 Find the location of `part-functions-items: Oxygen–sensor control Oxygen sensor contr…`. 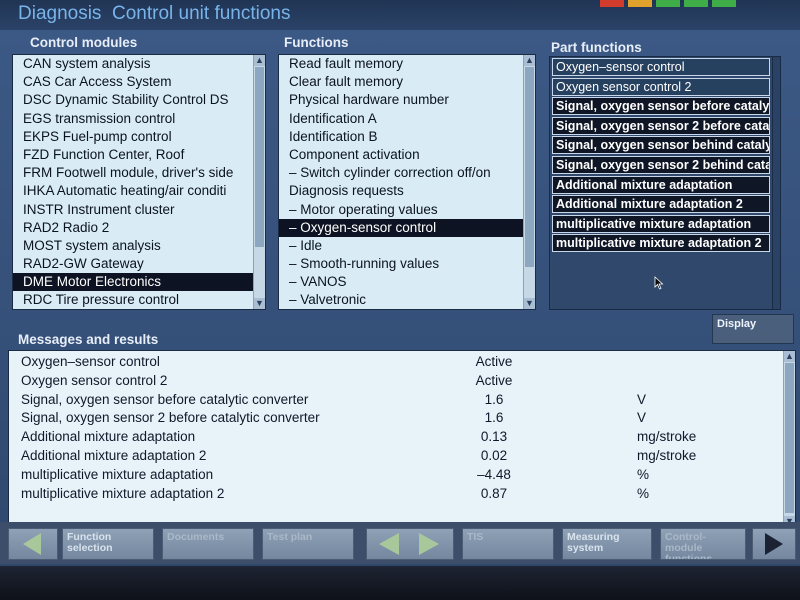

part-functions-items: Oxygen–sensor control Oxygen sensor contr… is located at coordinates (661, 183).